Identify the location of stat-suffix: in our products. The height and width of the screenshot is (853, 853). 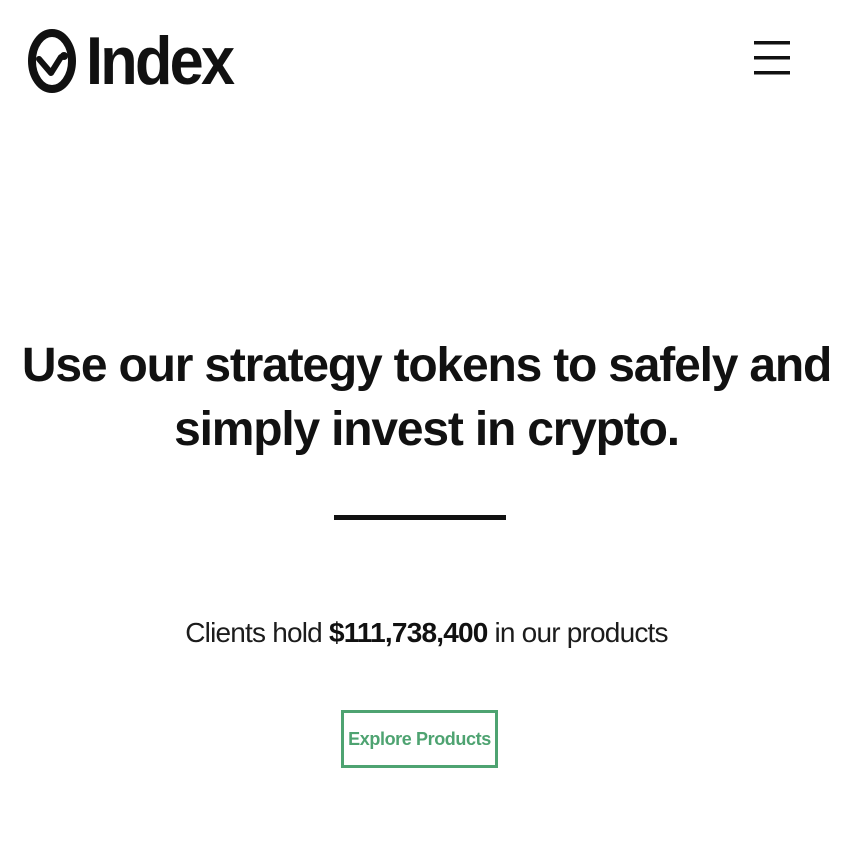
(578, 632).